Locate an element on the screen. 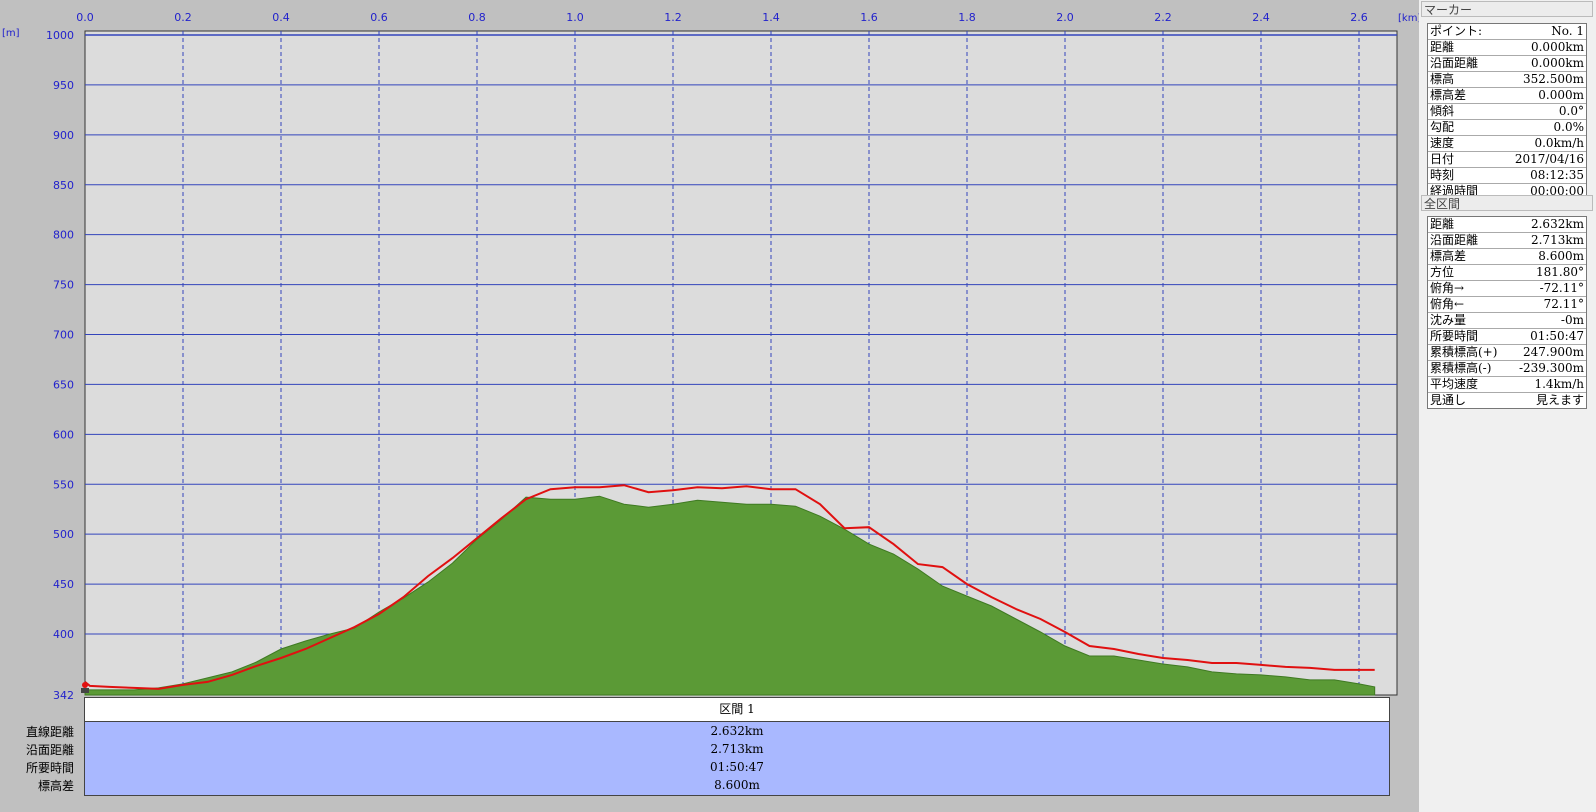  y-tick-label: 800 is located at coordinates (63, 235).